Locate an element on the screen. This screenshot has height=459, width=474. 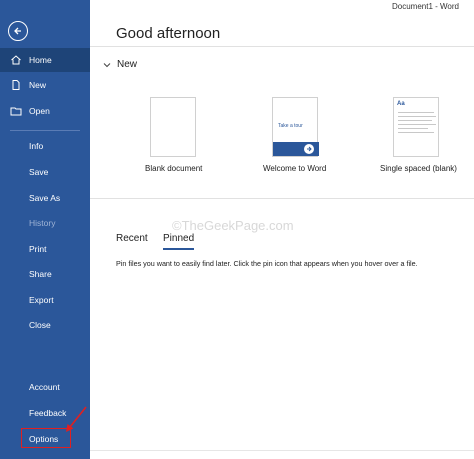
sidebar-item-history: History is located at coordinates (45, 223).